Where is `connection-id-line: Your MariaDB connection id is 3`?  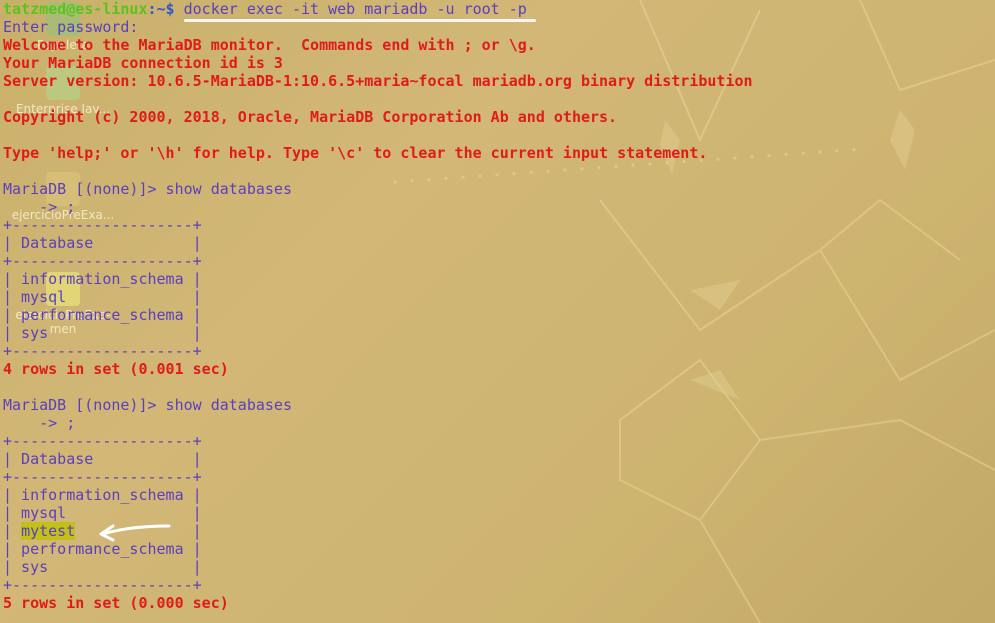
connection-id-line: Your MariaDB connection id is 3 is located at coordinates (143, 63).